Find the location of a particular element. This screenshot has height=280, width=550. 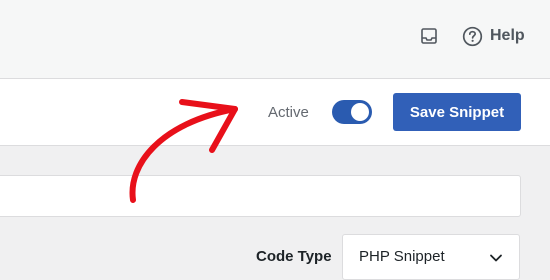

inbox-button is located at coordinates (429, 36).